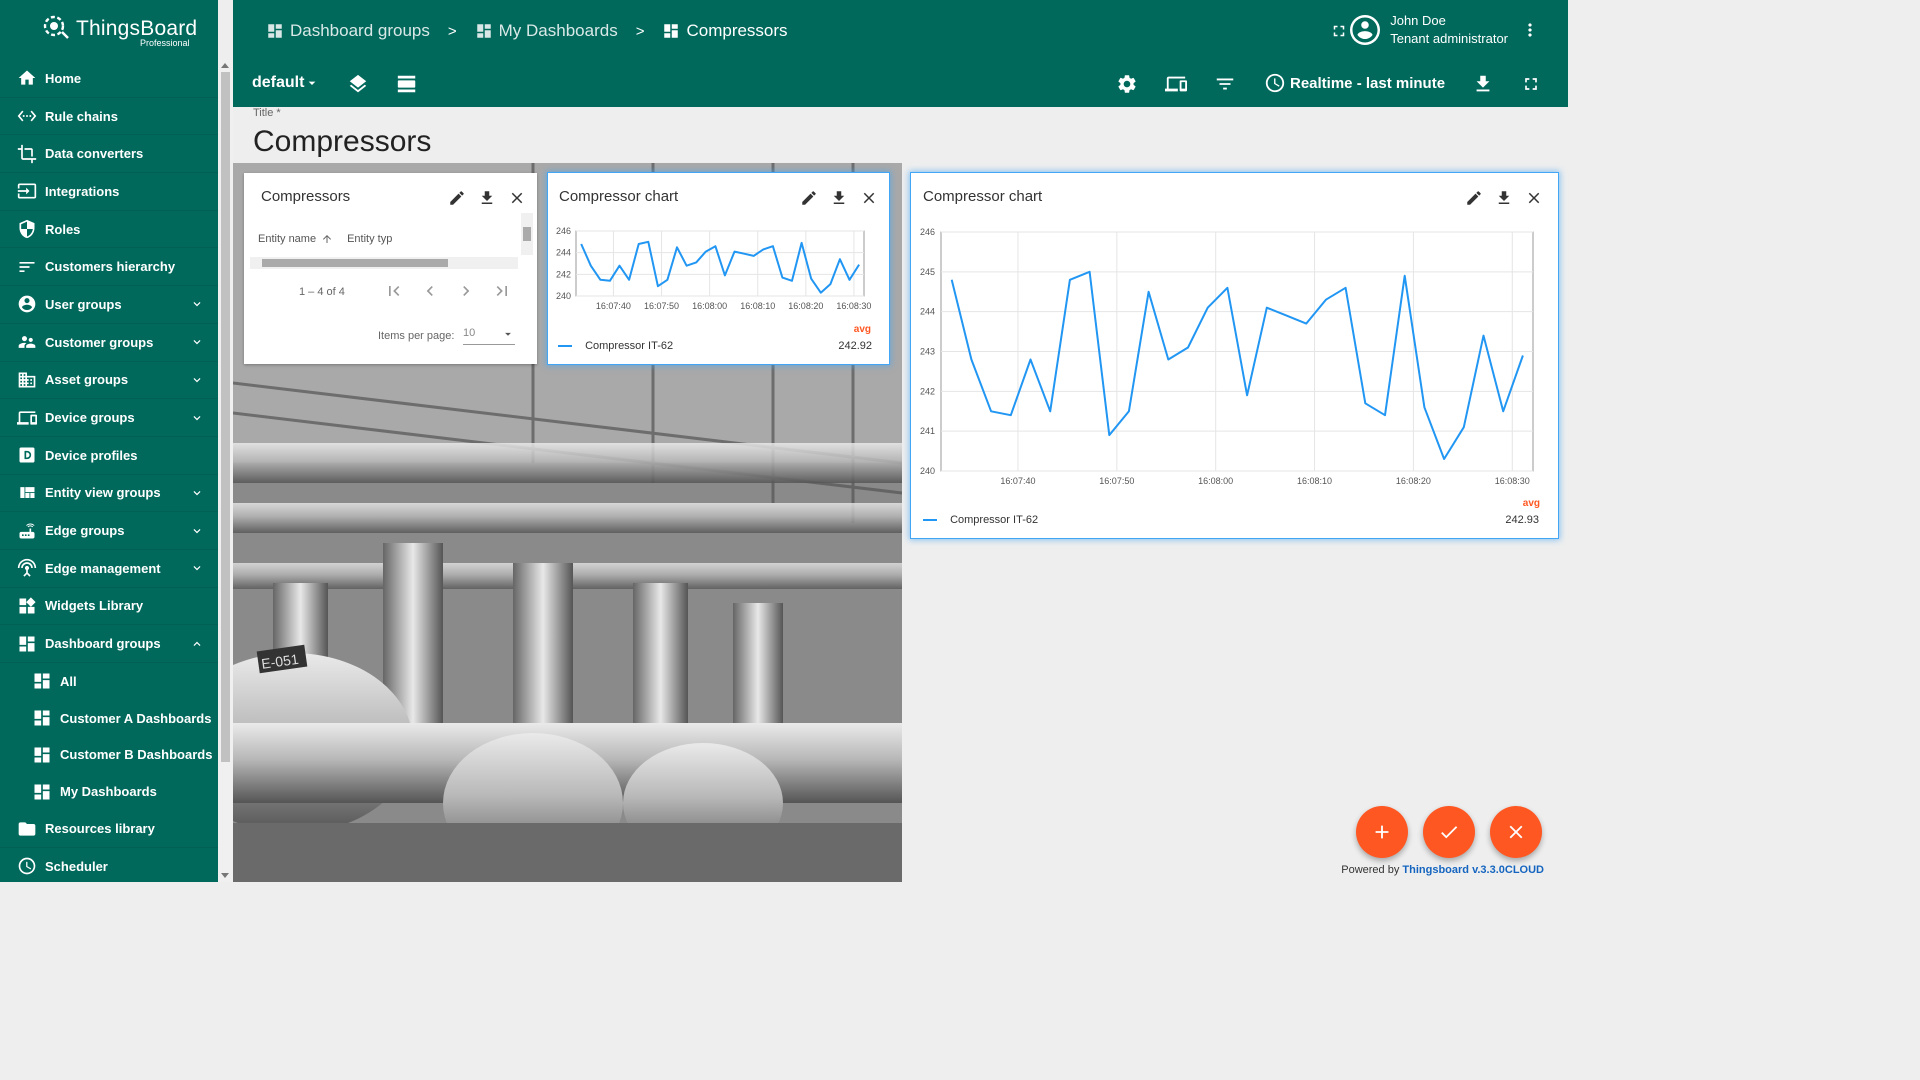  Describe the element at coordinates (109, 30) in the screenshot. I see `logo: ThingsBoard Professional` at that location.